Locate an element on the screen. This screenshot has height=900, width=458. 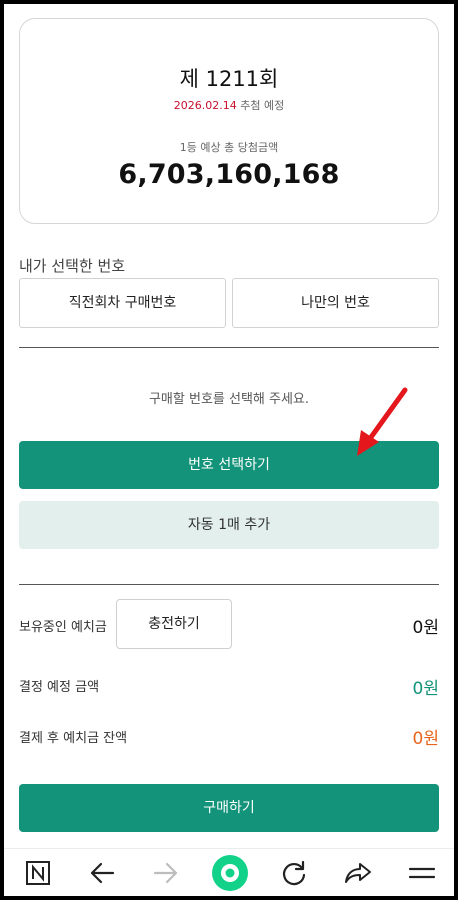
back-arrow-icon is located at coordinates (102, 872).